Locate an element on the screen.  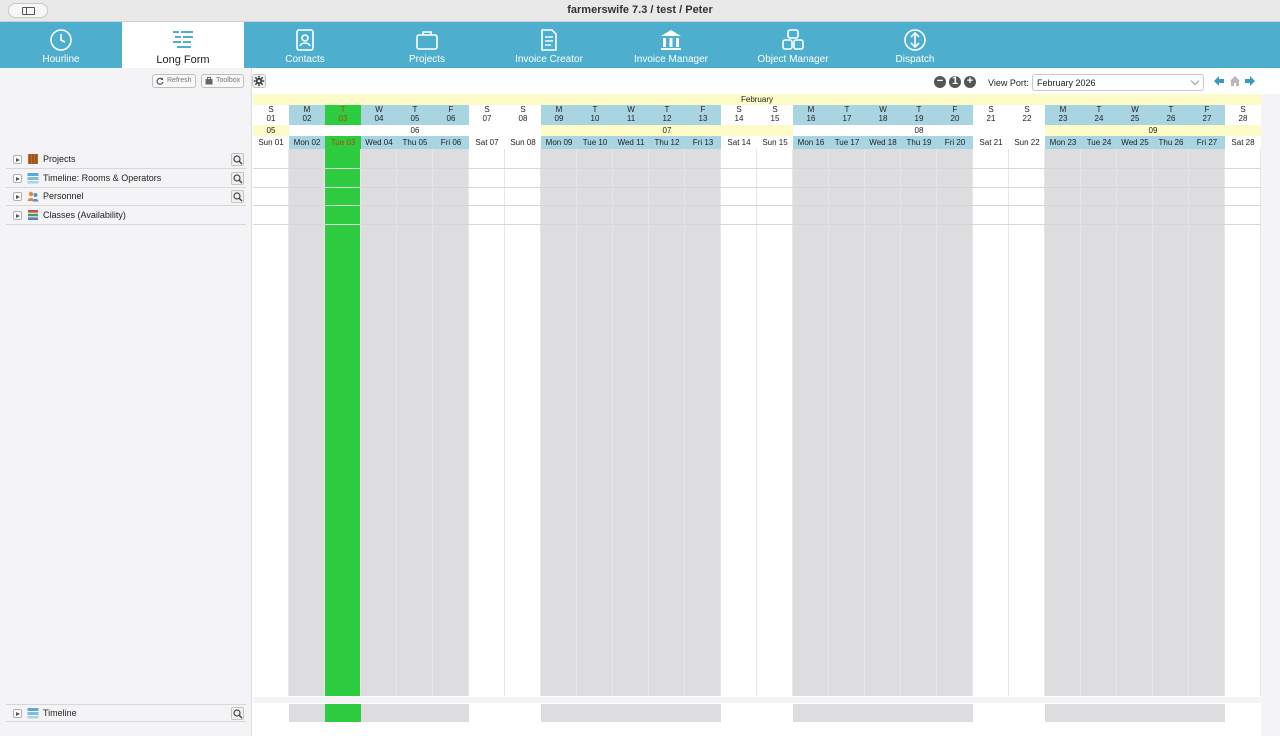
day-label: Fri 06 is located at coordinates (451, 142).